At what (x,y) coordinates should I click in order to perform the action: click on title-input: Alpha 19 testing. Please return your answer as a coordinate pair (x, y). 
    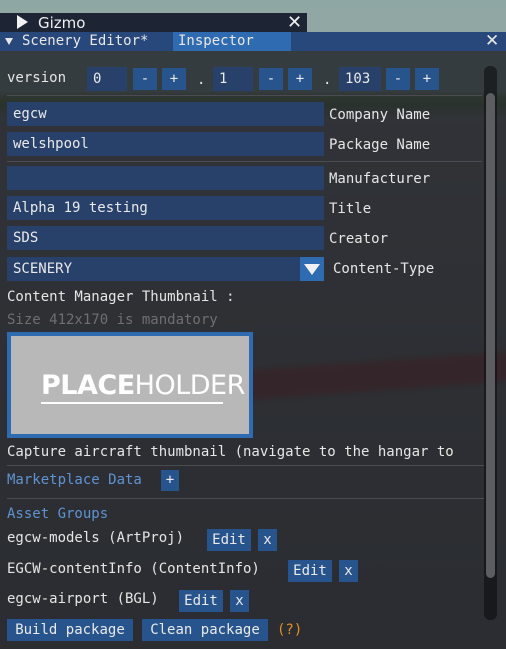
    Looking at the image, I should click on (165, 208).